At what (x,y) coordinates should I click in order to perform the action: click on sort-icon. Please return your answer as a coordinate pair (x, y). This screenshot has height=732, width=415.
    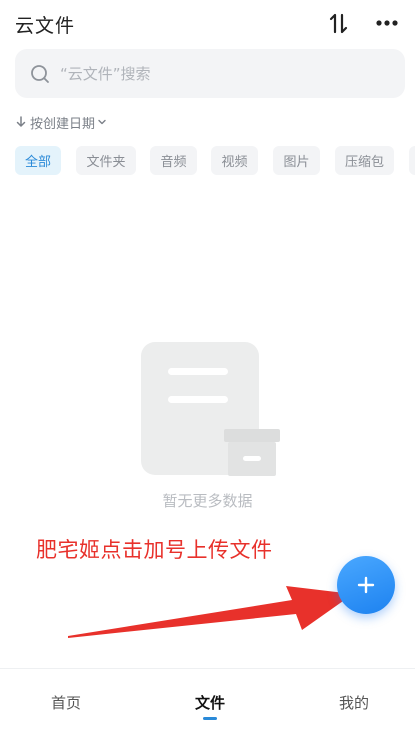
    Looking at the image, I should click on (338, 23).